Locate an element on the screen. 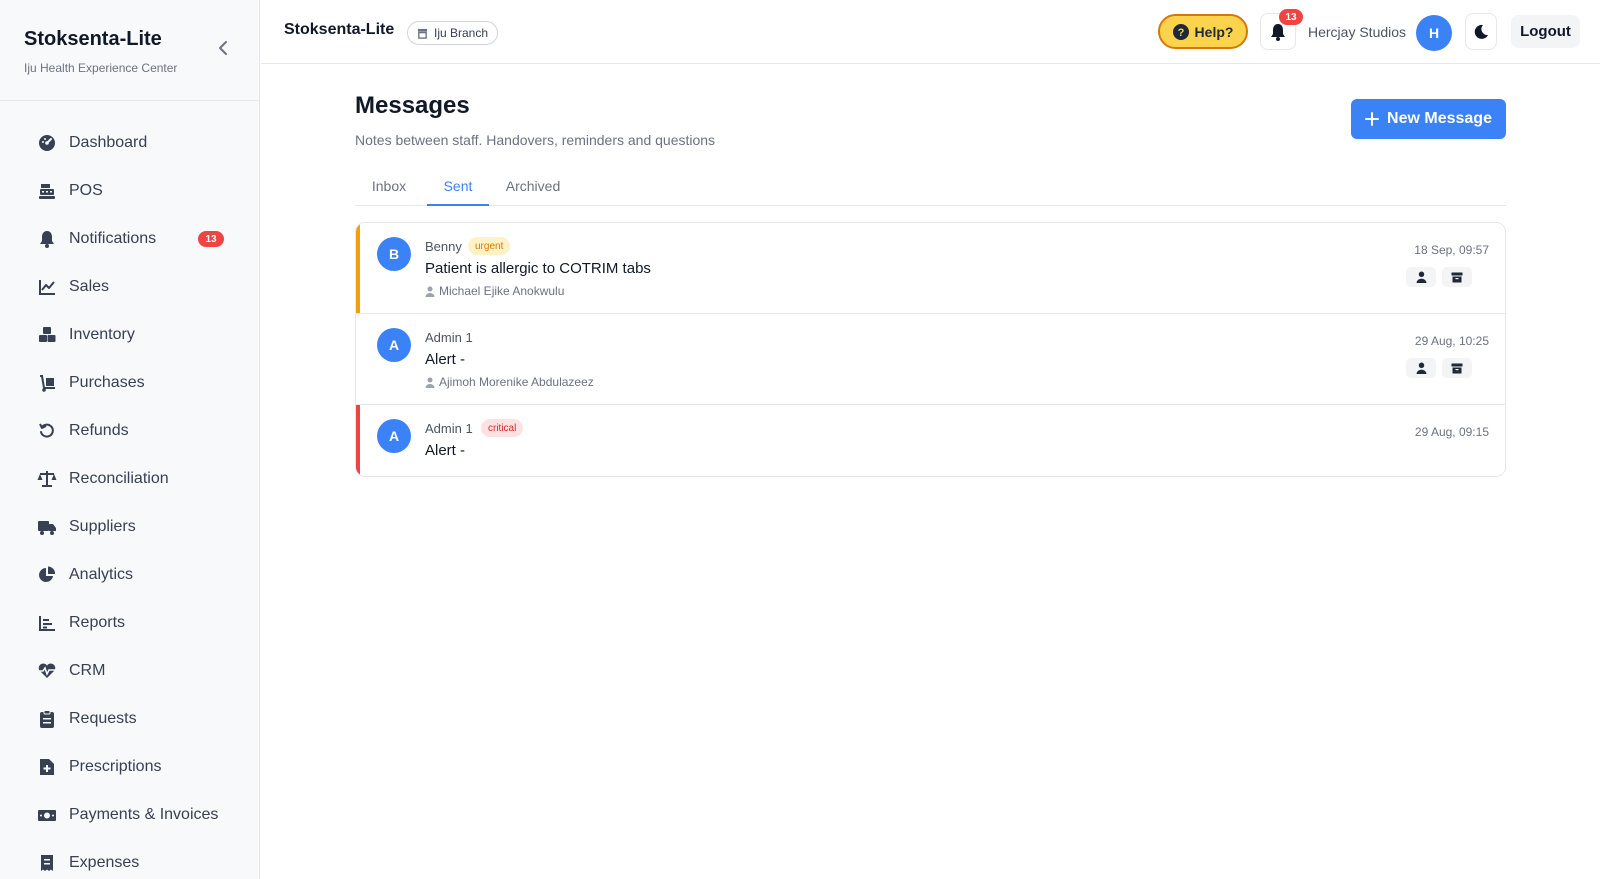  message-time: 18 Sep, 09:57 is located at coordinates (1451, 250).